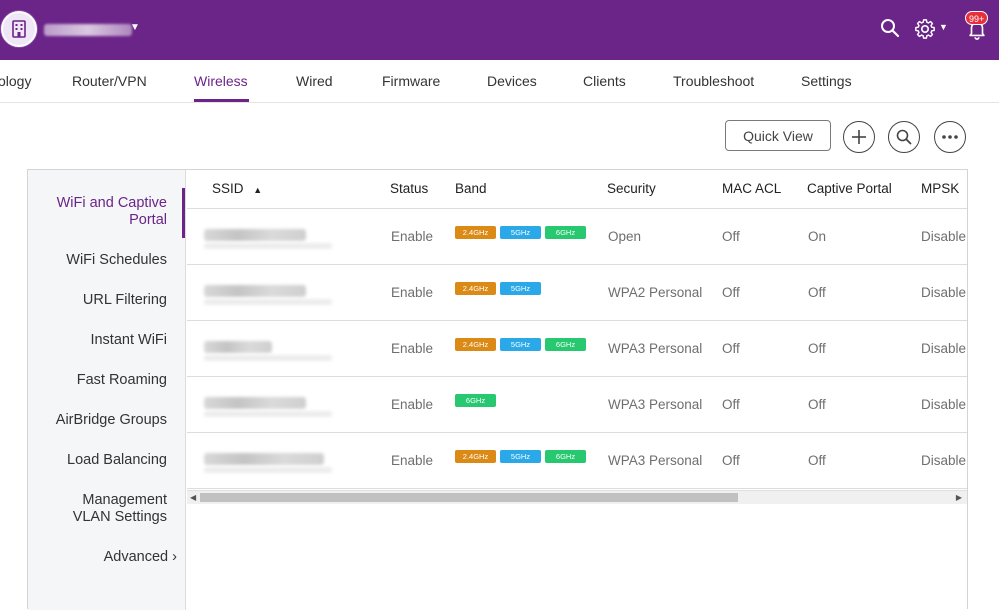  What do you see at coordinates (116, 260) in the screenshot?
I see `subnav-item-wifi-schedules: WiFi Schedules` at bounding box center [116, 260].